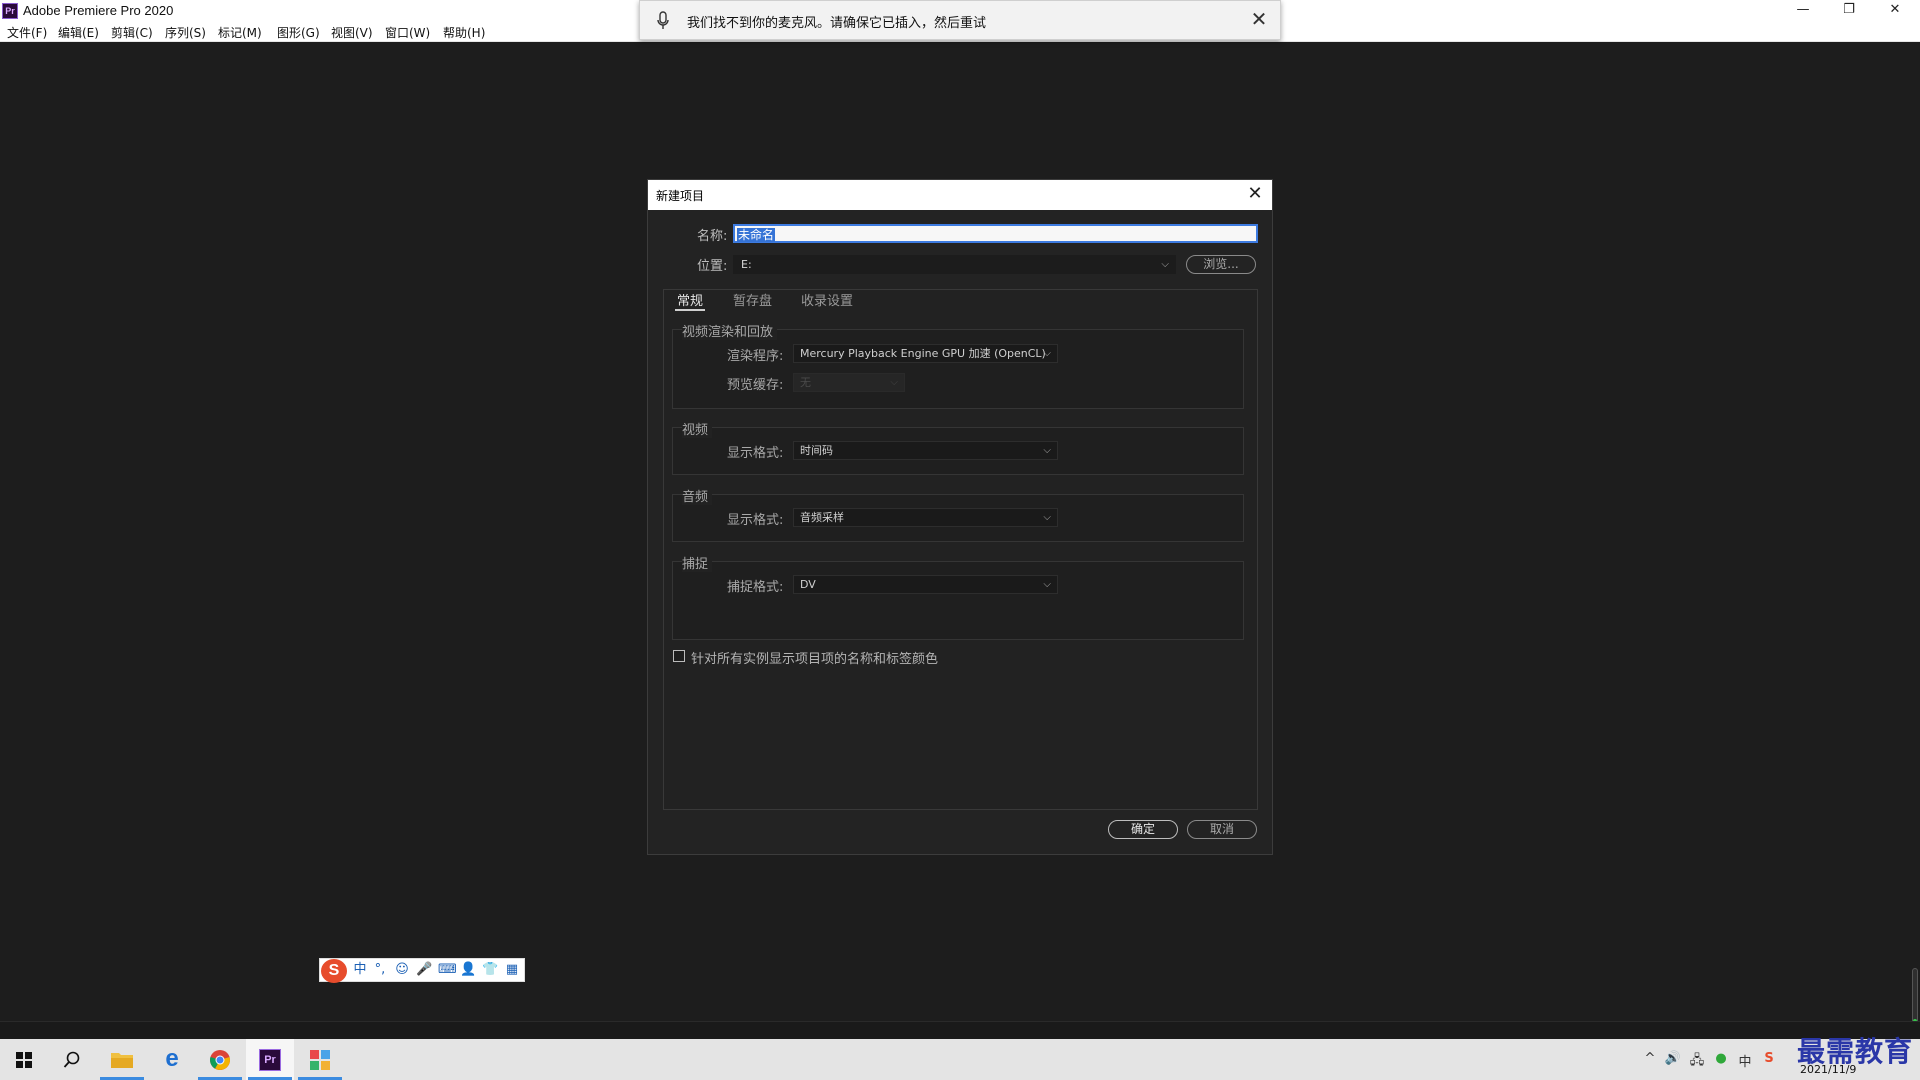 Image resolution: width=1920 pixels, height=1080 pixels. What do you see at coordinates (923, 353) in the screenshot?
I see `renderer-value: Mercury Playback Engine GPU 加速 (OpenCL)` at bounding box center [923, 353].